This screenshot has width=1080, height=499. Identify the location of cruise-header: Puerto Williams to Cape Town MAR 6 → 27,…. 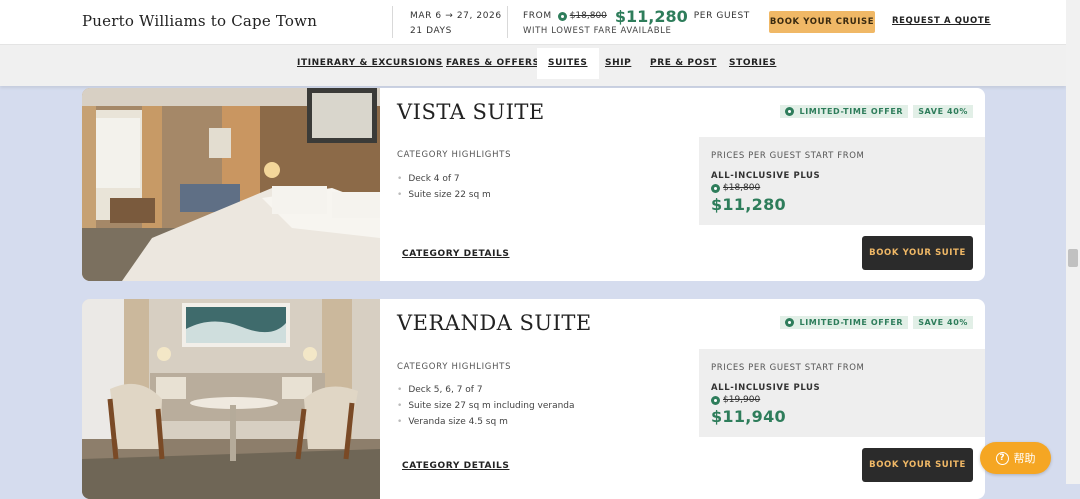
(533, 22).